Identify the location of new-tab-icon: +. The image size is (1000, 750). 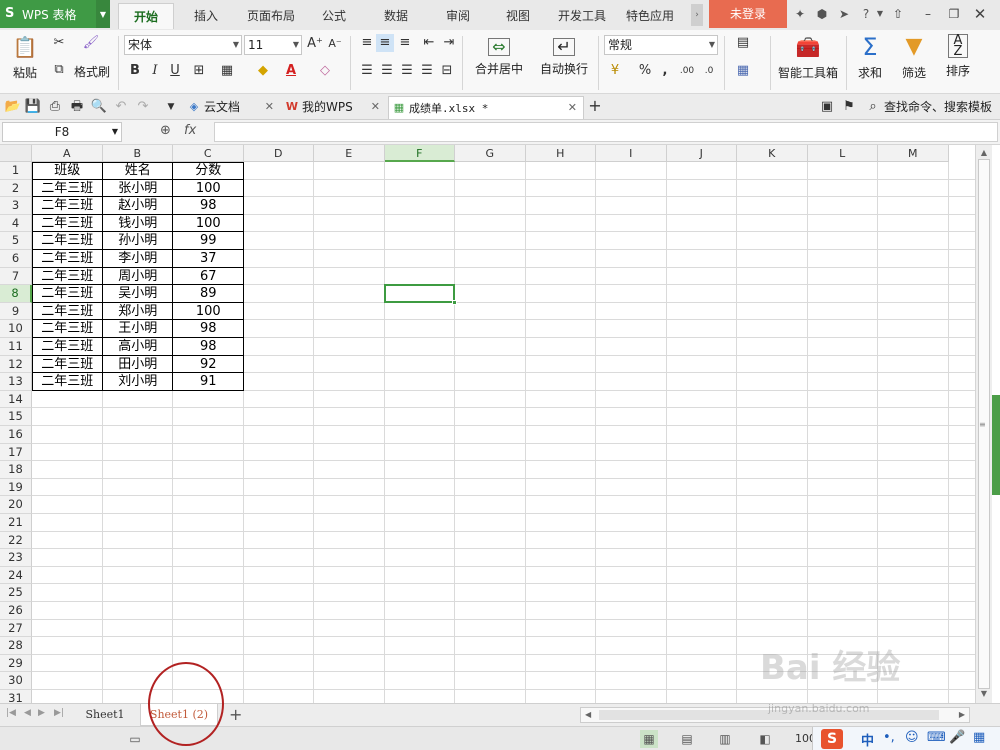
(595, 106).